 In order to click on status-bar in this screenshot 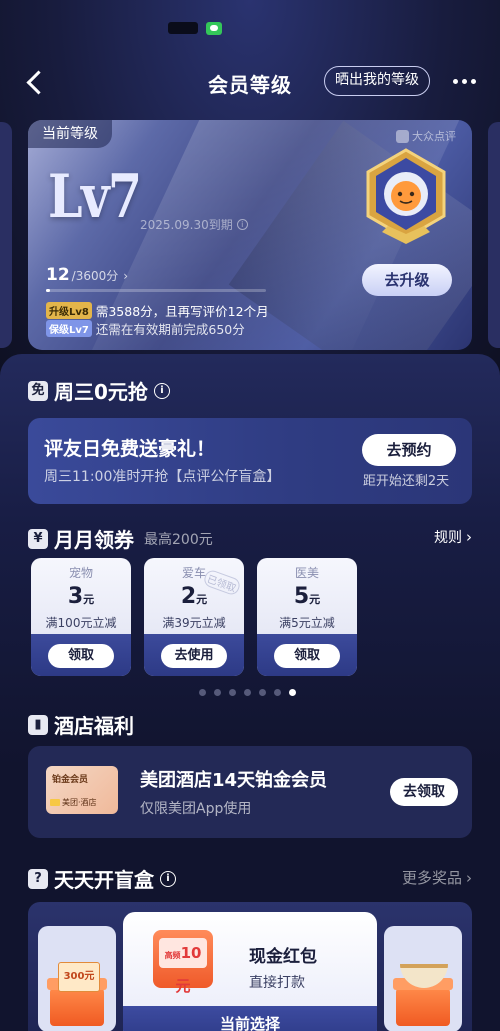, I will do `click(195, 28)`.